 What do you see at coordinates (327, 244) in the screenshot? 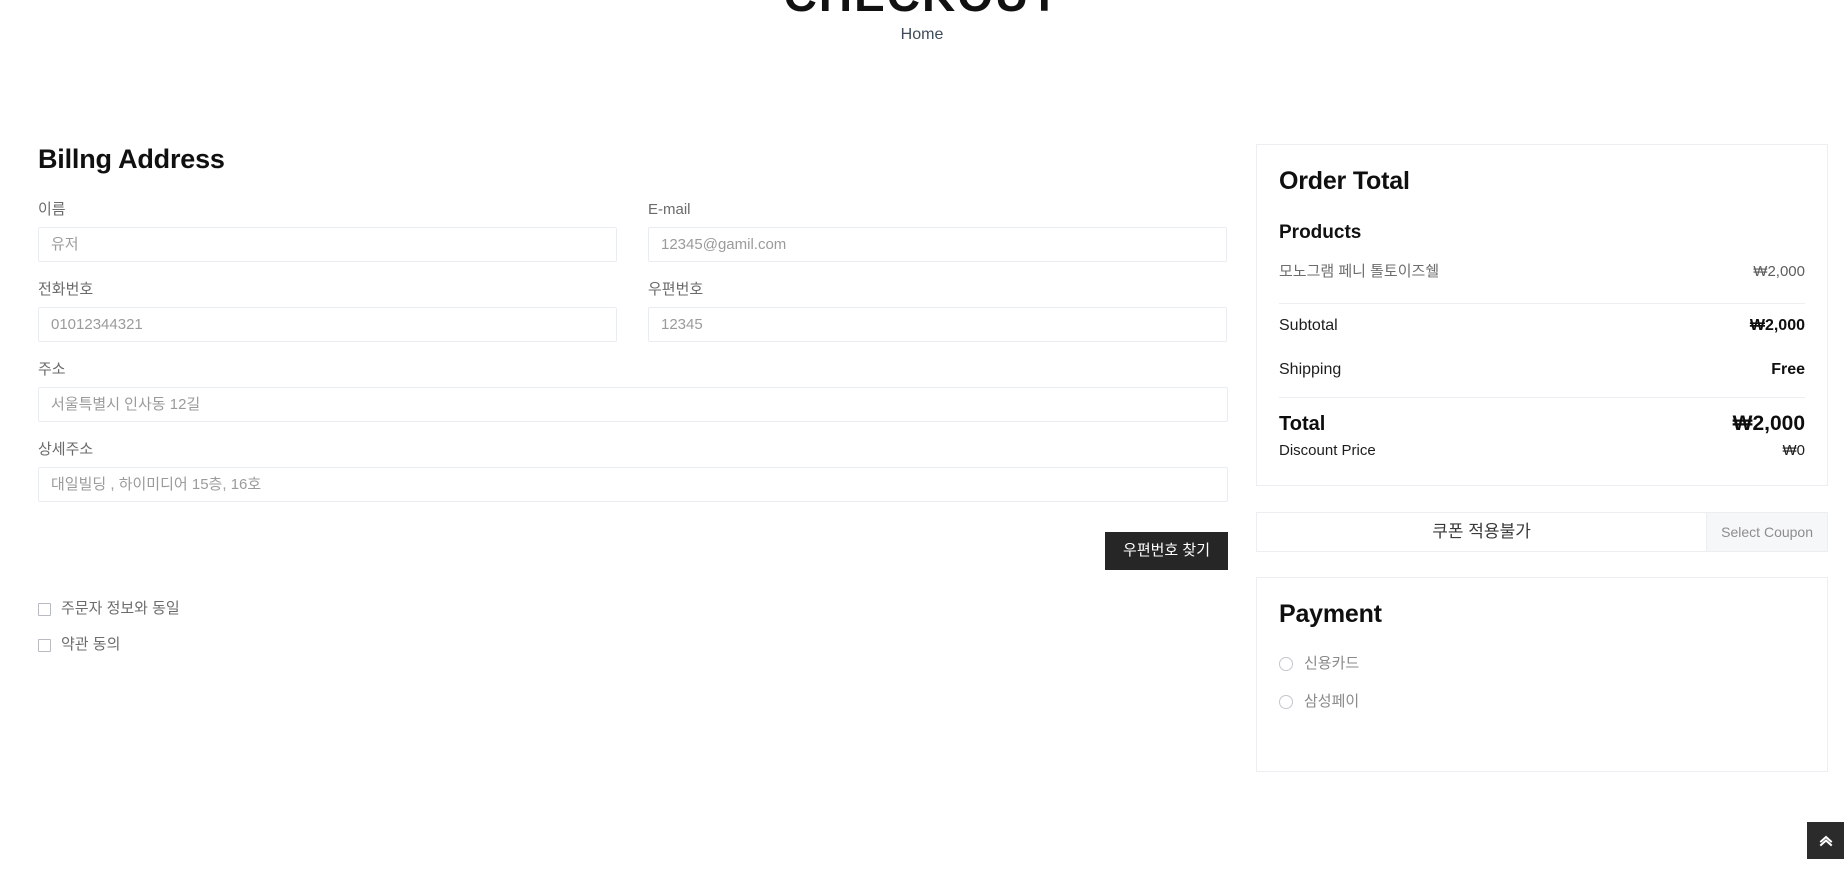
I see `name-input` at bounding box center [327, 244].